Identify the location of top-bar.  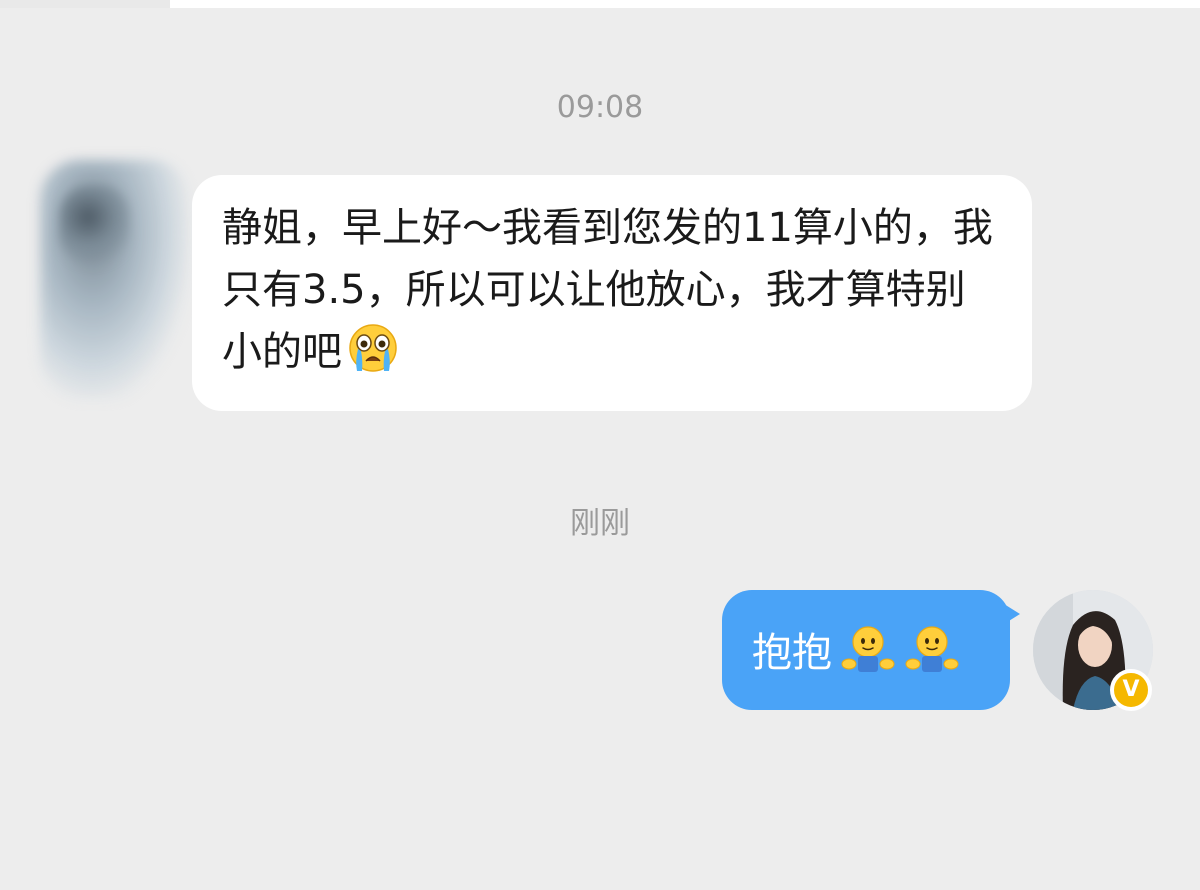
(600, 4).